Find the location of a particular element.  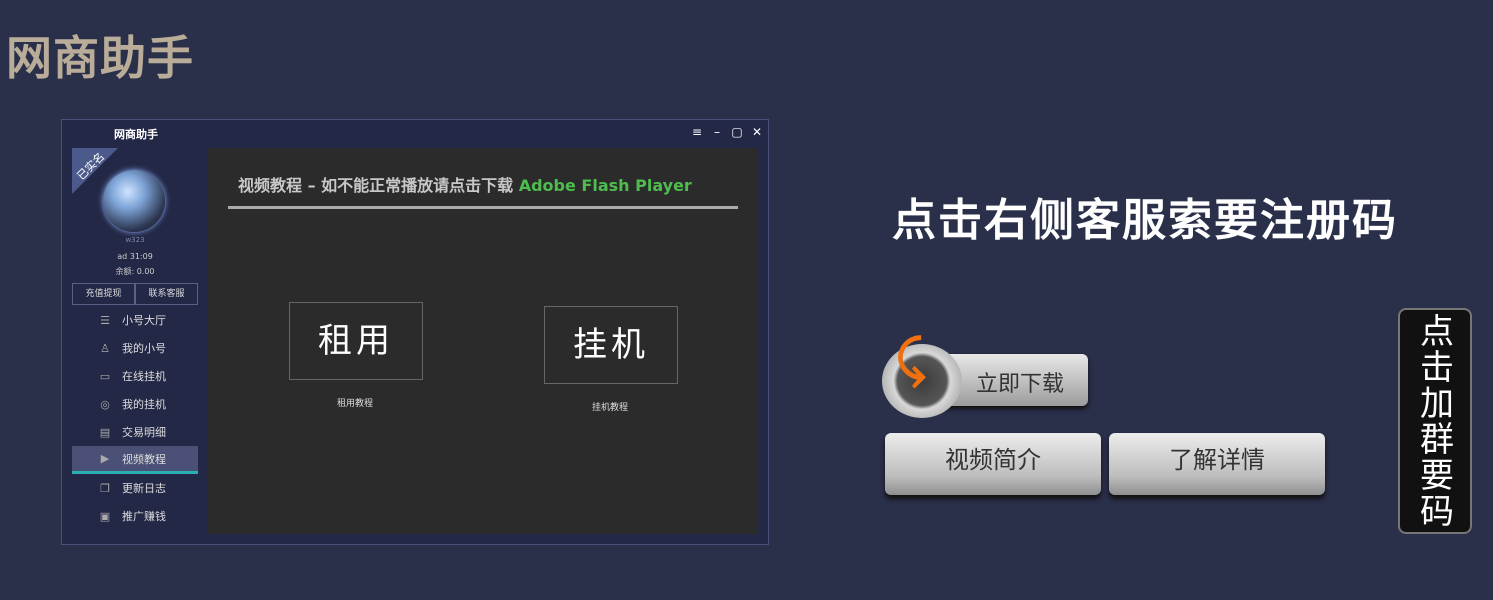

sidebar-item-lobby: ☰ 小号大厅 is located at coordinates (135, 320).